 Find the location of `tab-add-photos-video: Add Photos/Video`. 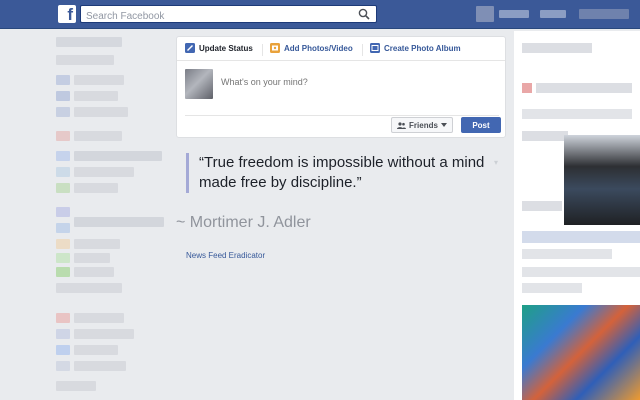

tab-add-photos-video: Add Photos/Video is located at coordinates (311, 48).